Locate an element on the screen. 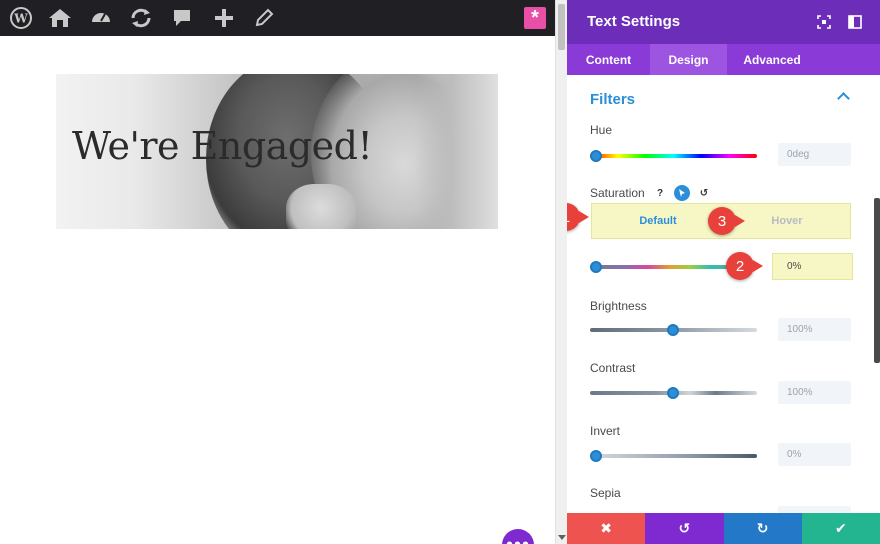 The image size is (880, 544). tab-content: Content is located at coordinates (608, 59).